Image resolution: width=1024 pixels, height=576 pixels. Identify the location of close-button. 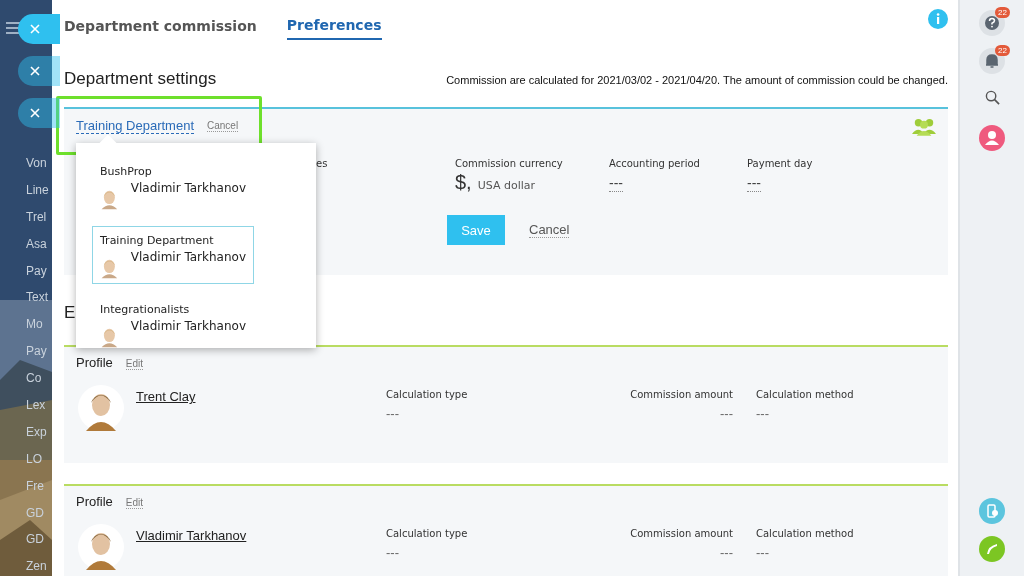
(39, 29).